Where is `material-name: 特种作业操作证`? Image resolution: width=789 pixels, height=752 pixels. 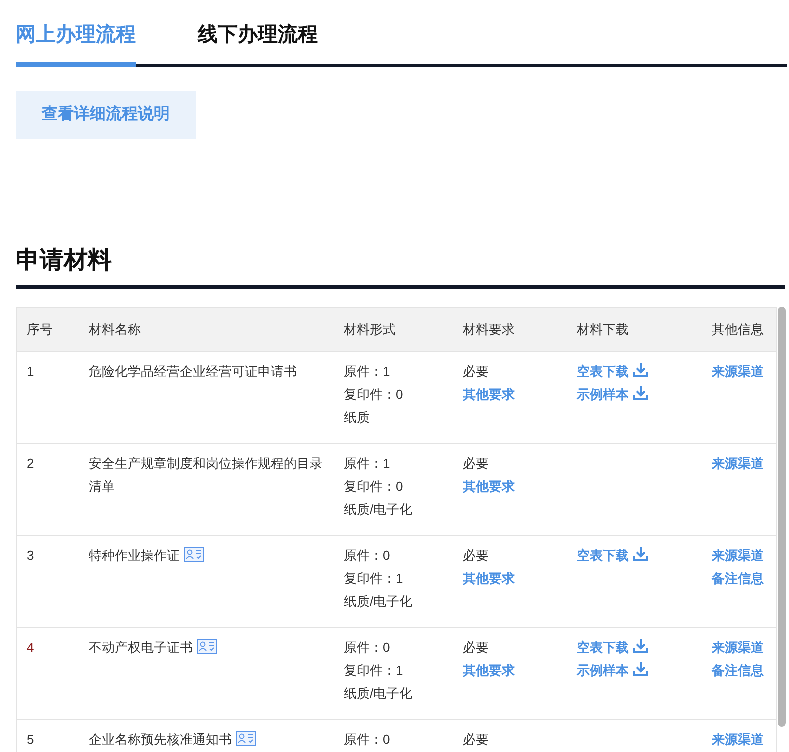 material-name: 特种作业操作证 is located at coordinates (134, 555).